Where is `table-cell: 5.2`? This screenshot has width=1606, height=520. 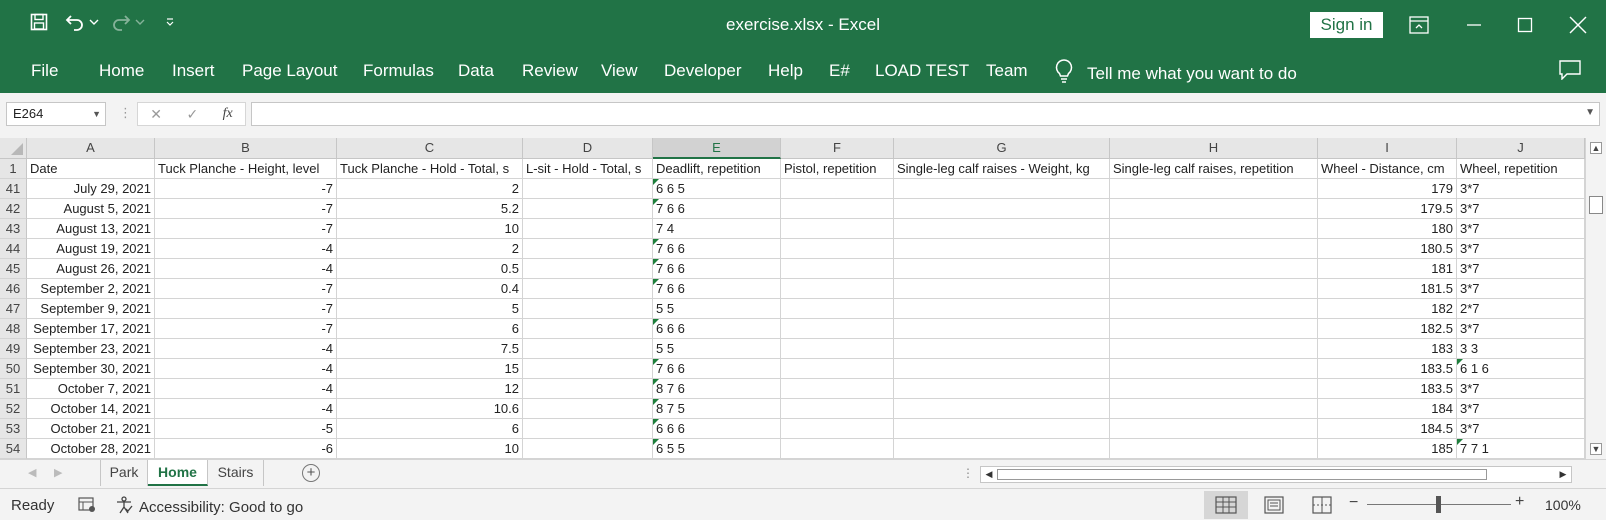 table-cell: 5.2 is located at coordinates (430, 209).